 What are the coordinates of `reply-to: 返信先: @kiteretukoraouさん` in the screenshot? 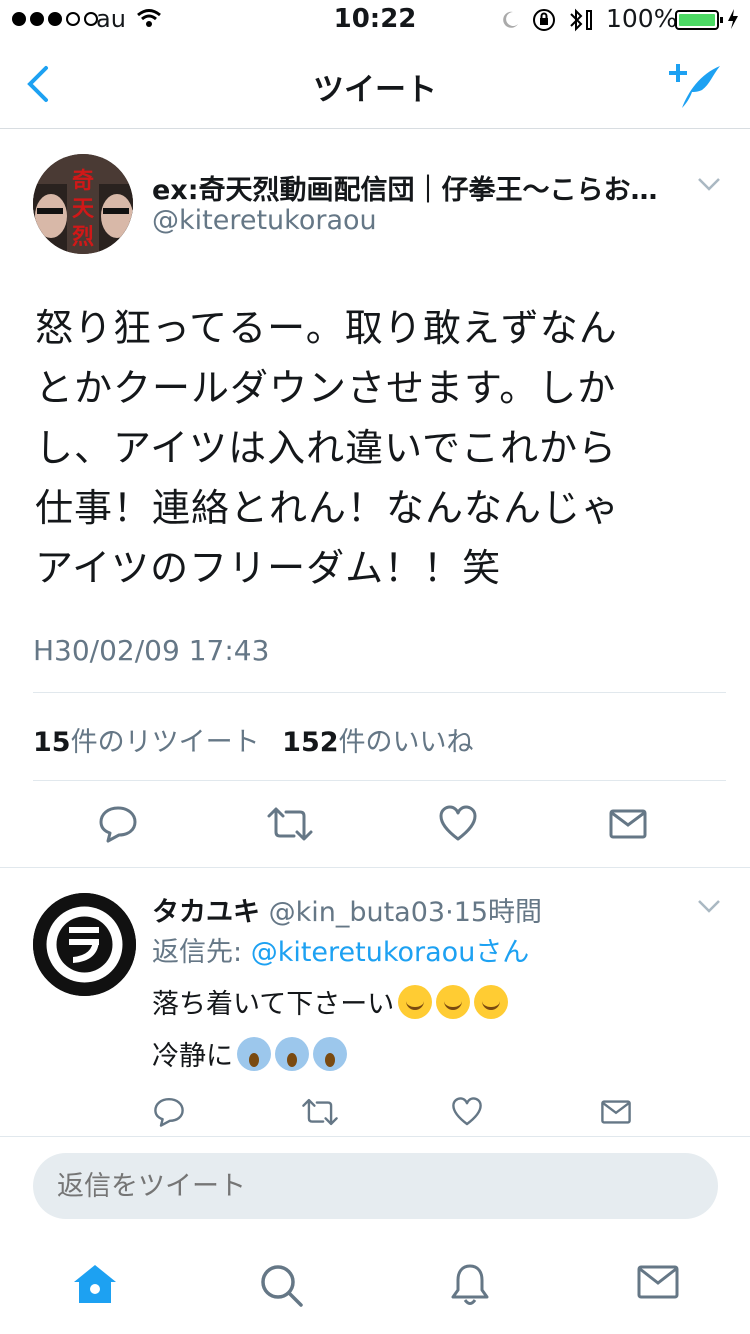 It's located at (340, 949).